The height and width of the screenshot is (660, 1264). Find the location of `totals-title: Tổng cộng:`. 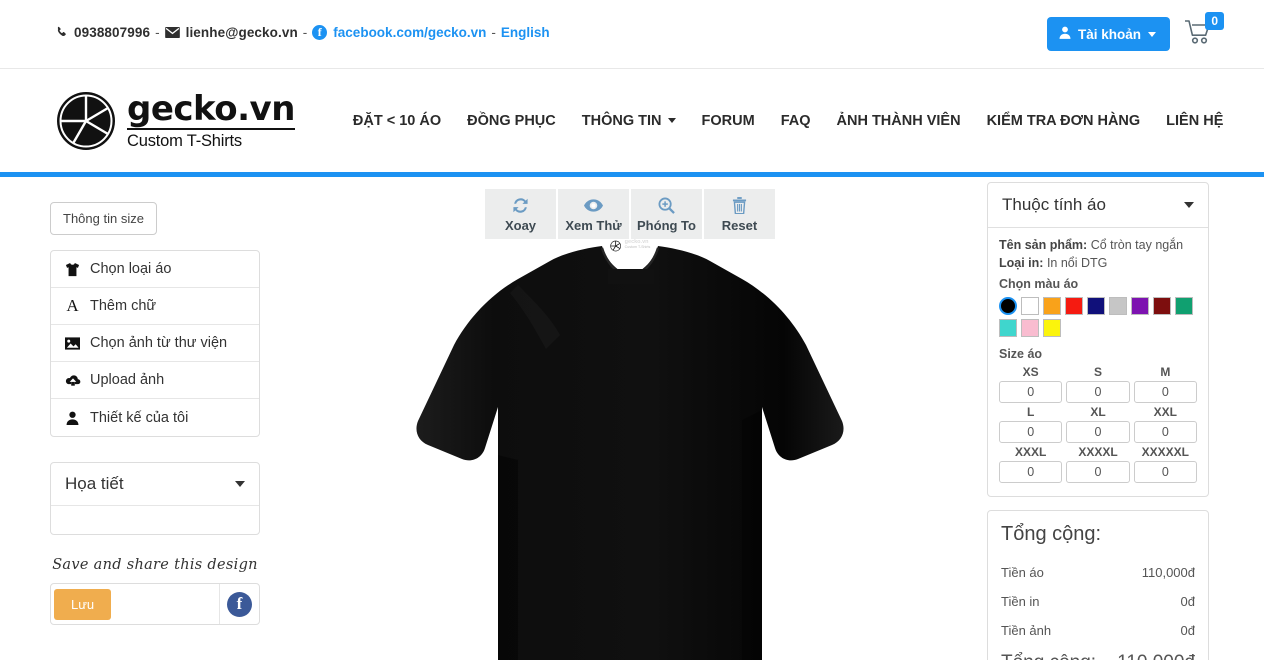

totals-title: Tổng cộng: is located at coordinates (1051, 534).